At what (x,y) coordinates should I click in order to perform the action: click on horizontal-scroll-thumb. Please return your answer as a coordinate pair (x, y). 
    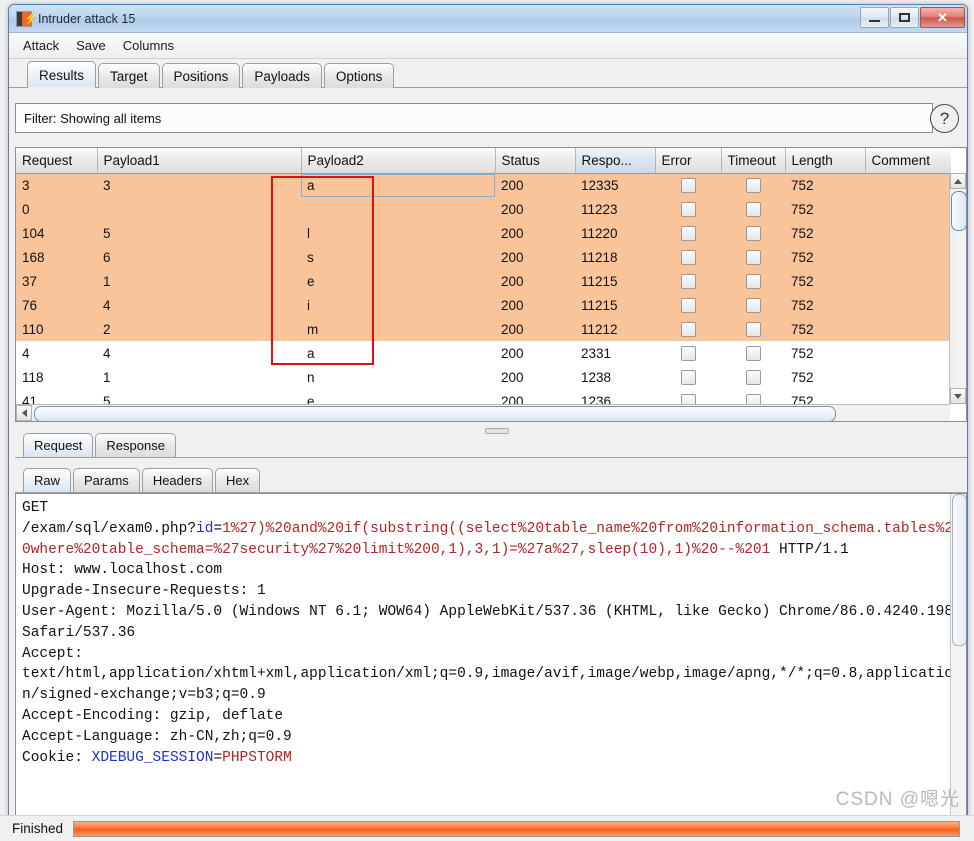
    Looking at the image, I should click on (435, 413).